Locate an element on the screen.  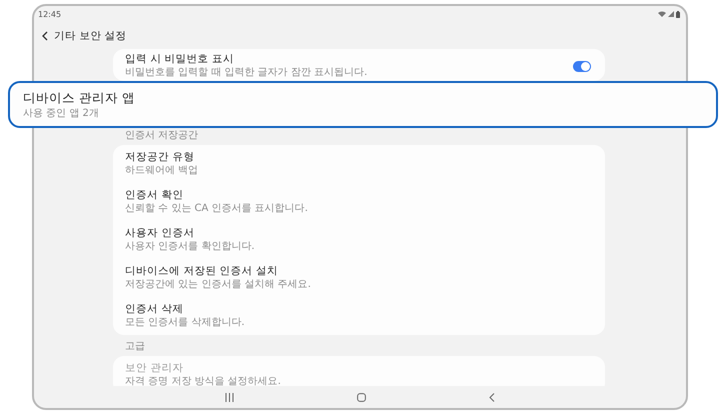
settings-item: 사용자 인증서 사용자 인증서를 확인합니다. is located at coordinates (359, 240).